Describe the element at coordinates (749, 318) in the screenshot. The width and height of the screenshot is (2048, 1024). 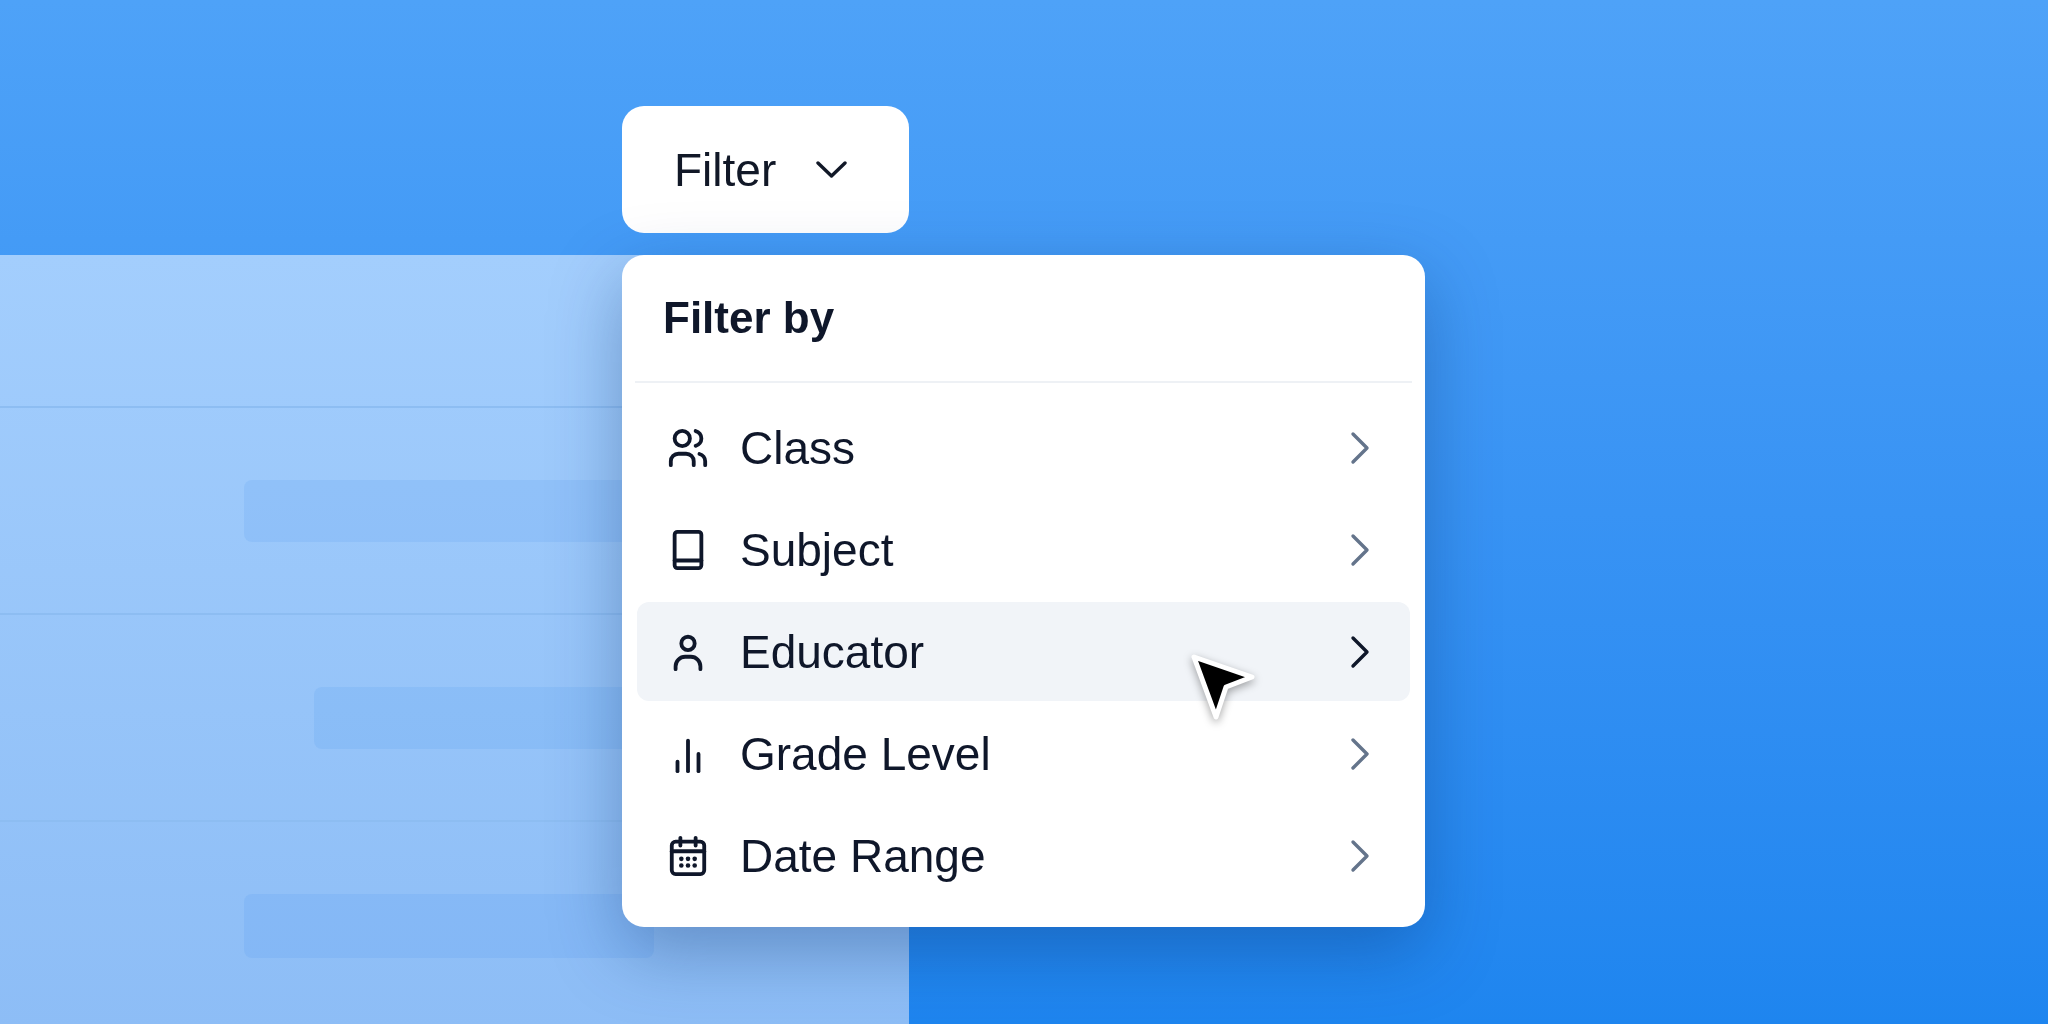
I see `menu-title: Filter by` at that location.